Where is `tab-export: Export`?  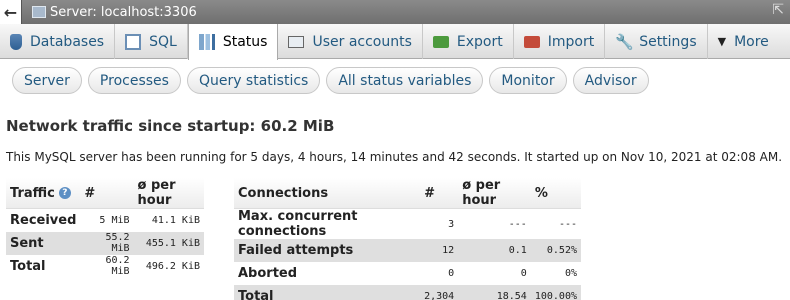
tab-export: Export is located at coordinates (468, 41).